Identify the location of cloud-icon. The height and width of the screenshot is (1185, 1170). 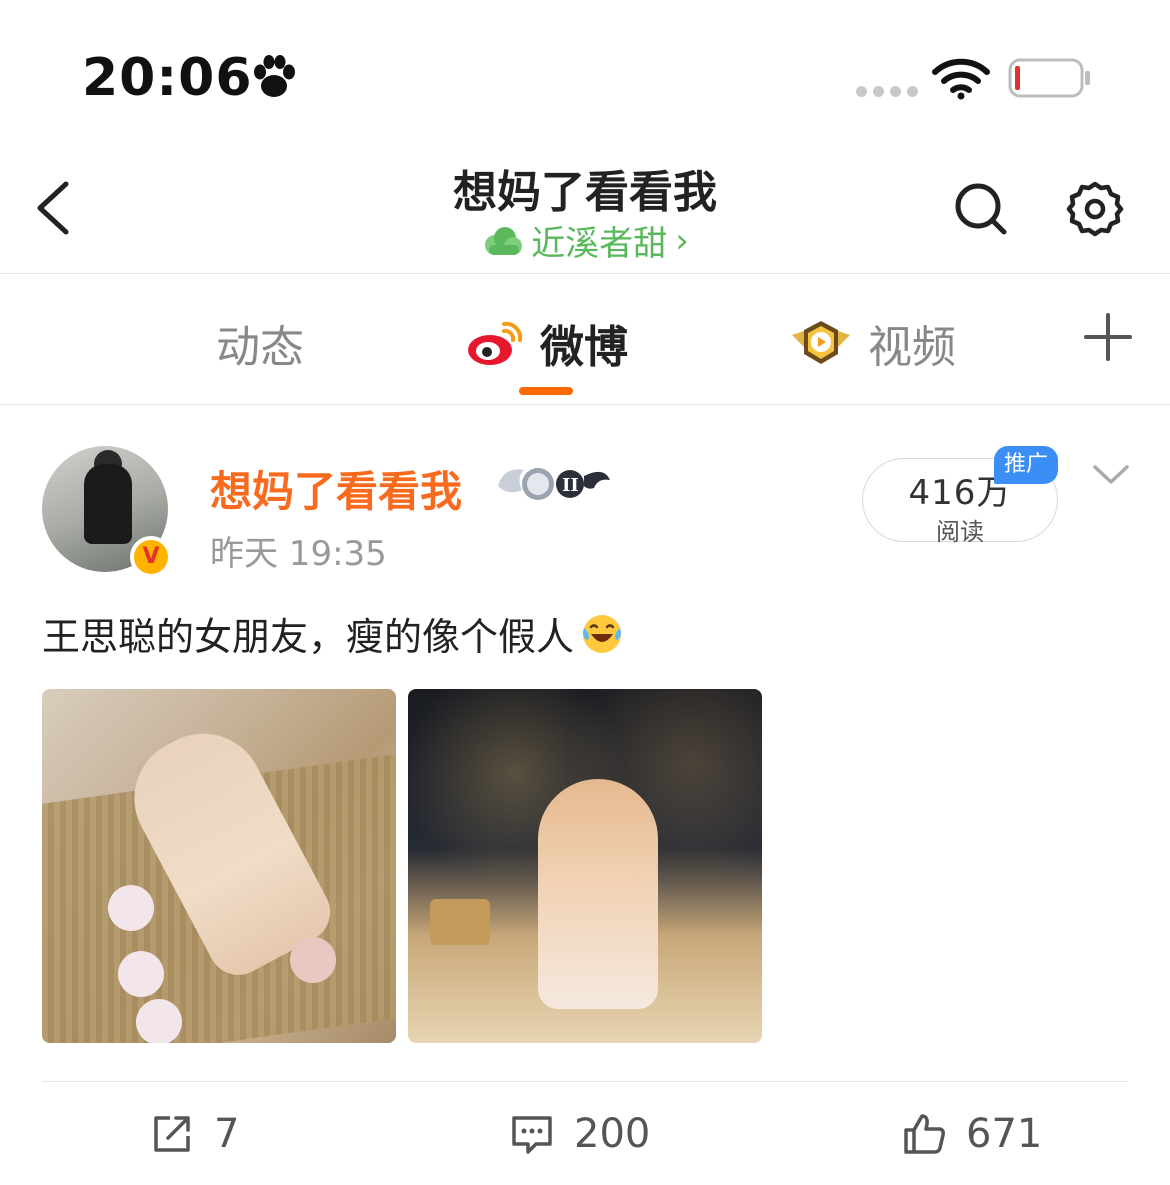
(504, 240).